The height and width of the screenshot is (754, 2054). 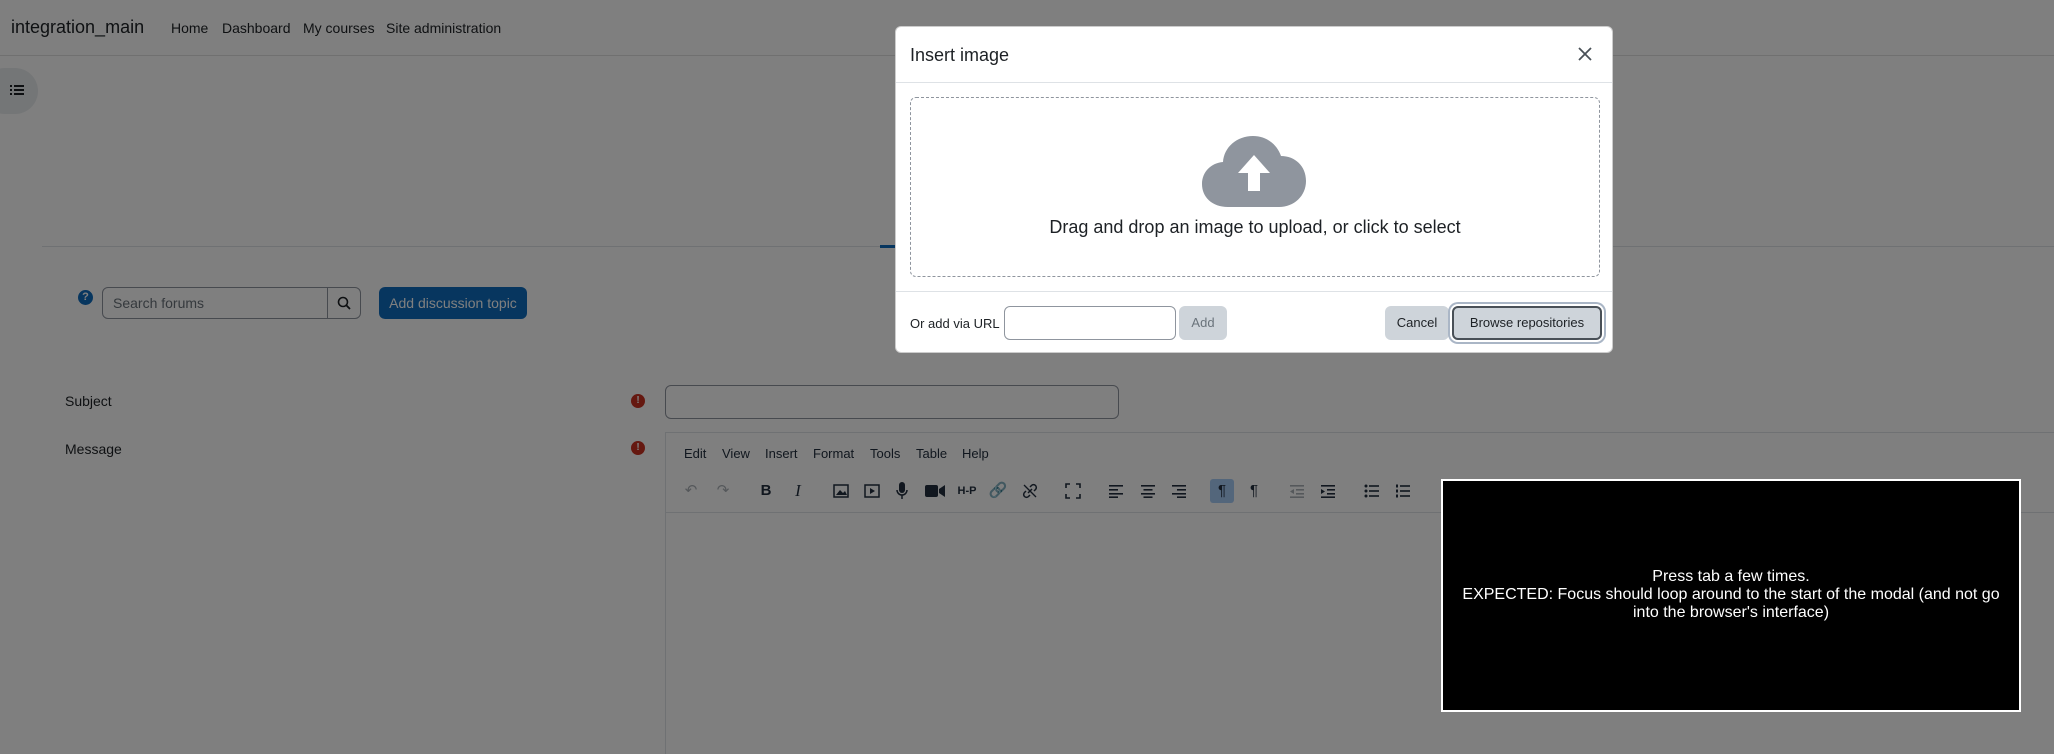 What do you see at coordinates (1527, 323) in the screenshot?
I see `browse-repositories-button: Browse repositories` at bounding box center [1527, 323].